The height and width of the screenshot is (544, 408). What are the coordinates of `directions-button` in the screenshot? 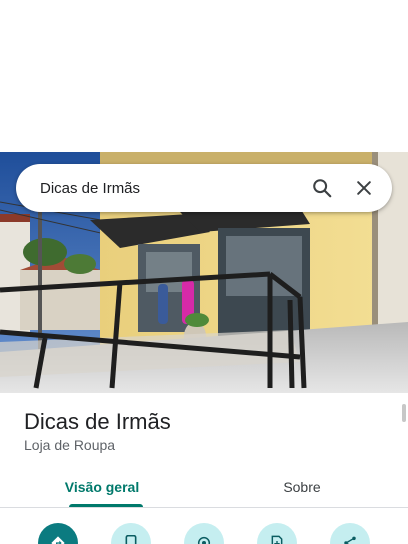 It's located at (58, 533).